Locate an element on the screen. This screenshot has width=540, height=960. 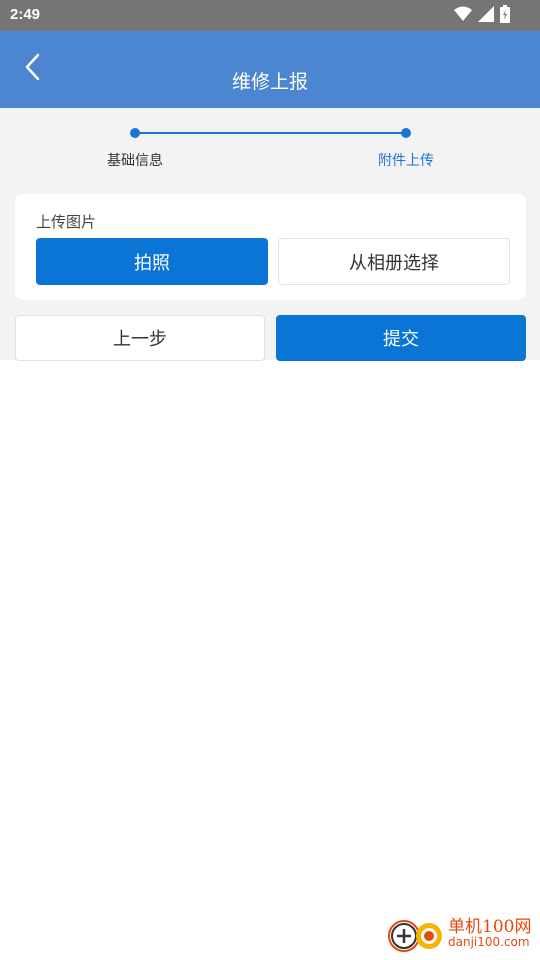
status-icons is located at coordinates (482, 16).